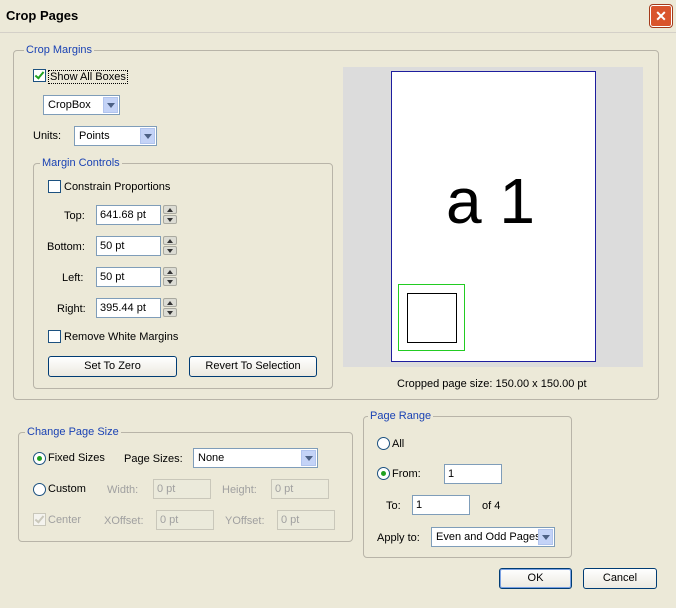 The image size is (676, 608). Describe the element at coordinates (73, 278) in the screenshot. I see `left-label: Left:` at that location.